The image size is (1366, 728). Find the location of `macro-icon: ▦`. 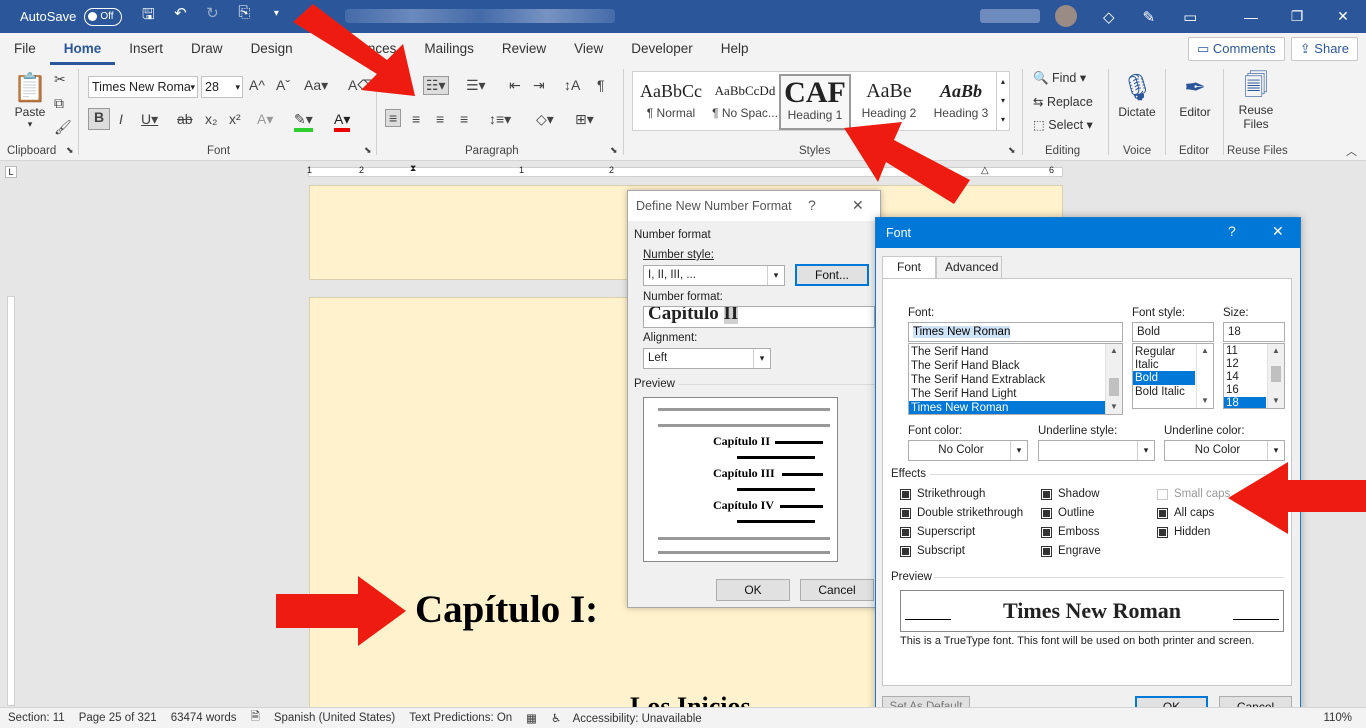

macro-icon: ▦ is located at coordinates (531, 718).